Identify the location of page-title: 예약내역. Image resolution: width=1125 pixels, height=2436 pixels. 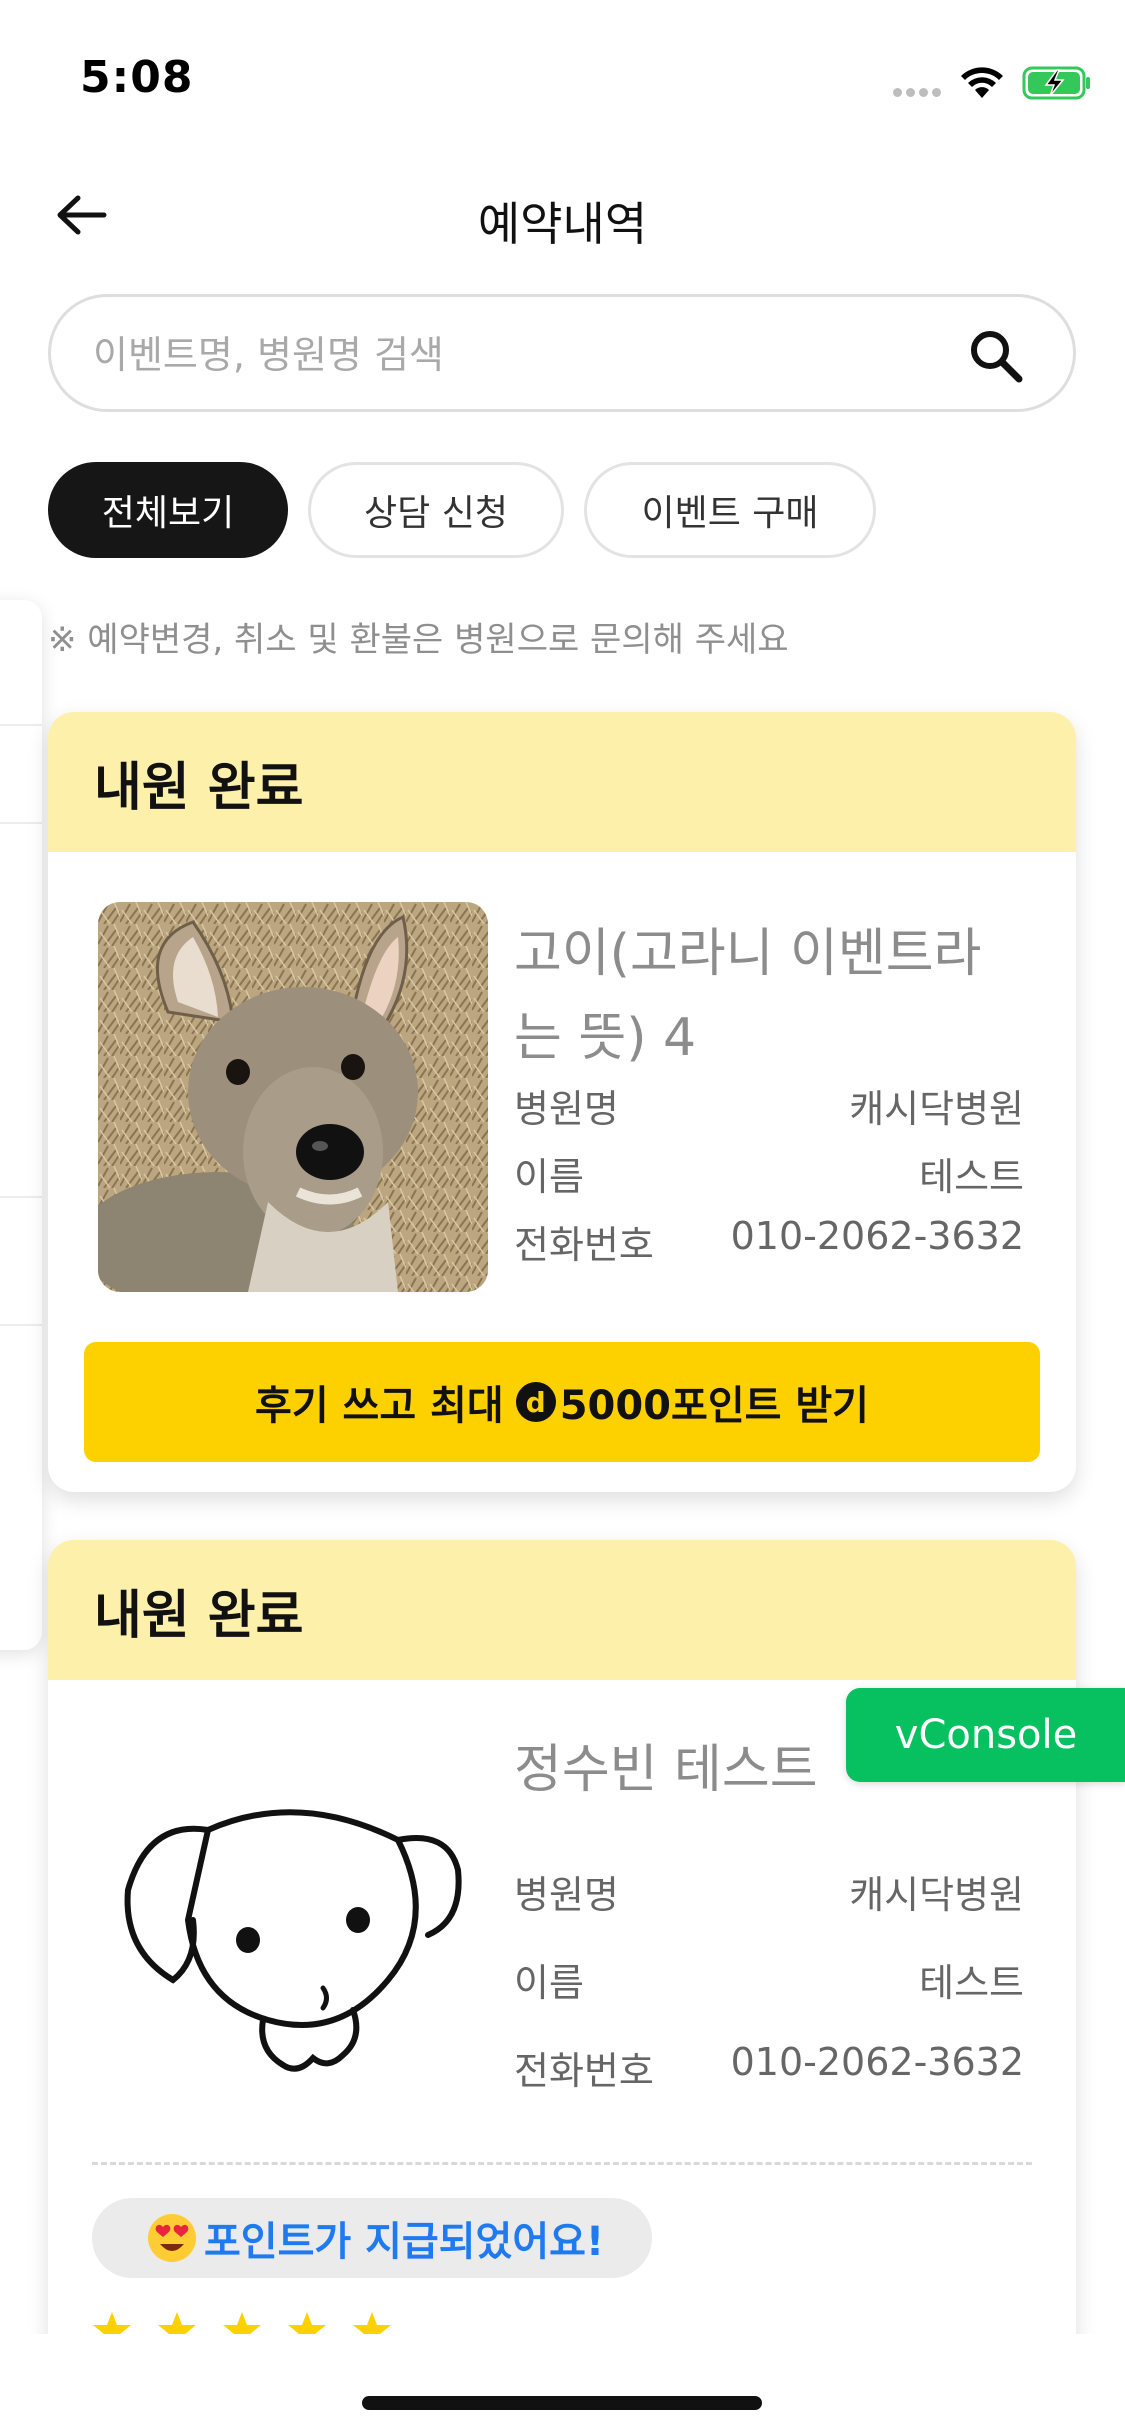
(562, 224).